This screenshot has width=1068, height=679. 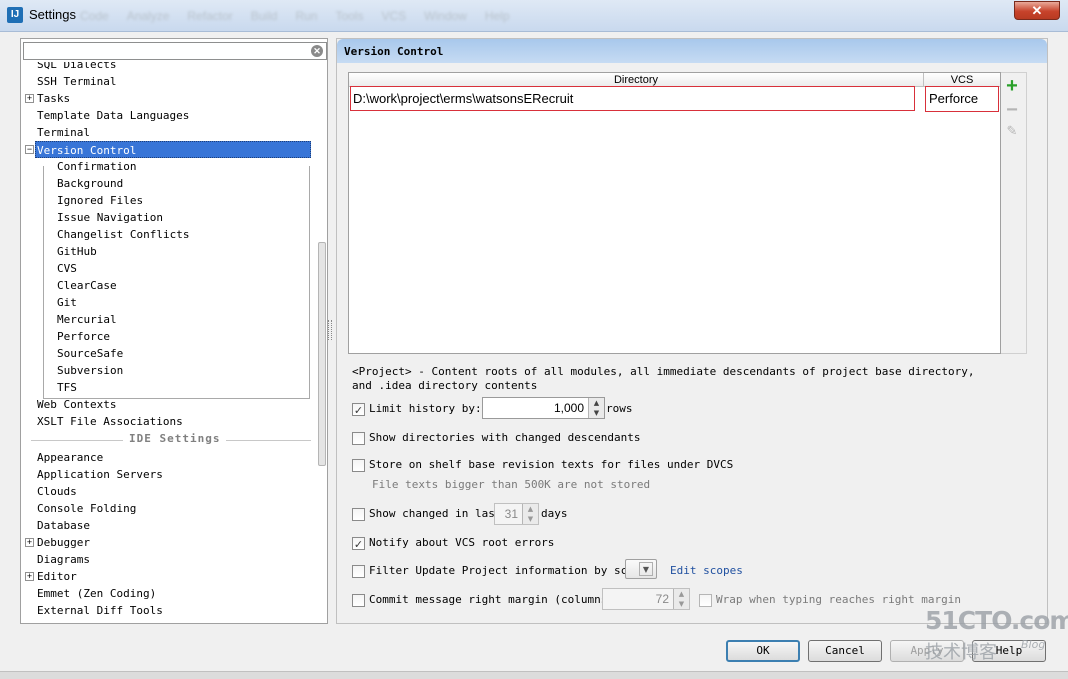 I want to click on add-icon: +, so click(x=1012, y=86).